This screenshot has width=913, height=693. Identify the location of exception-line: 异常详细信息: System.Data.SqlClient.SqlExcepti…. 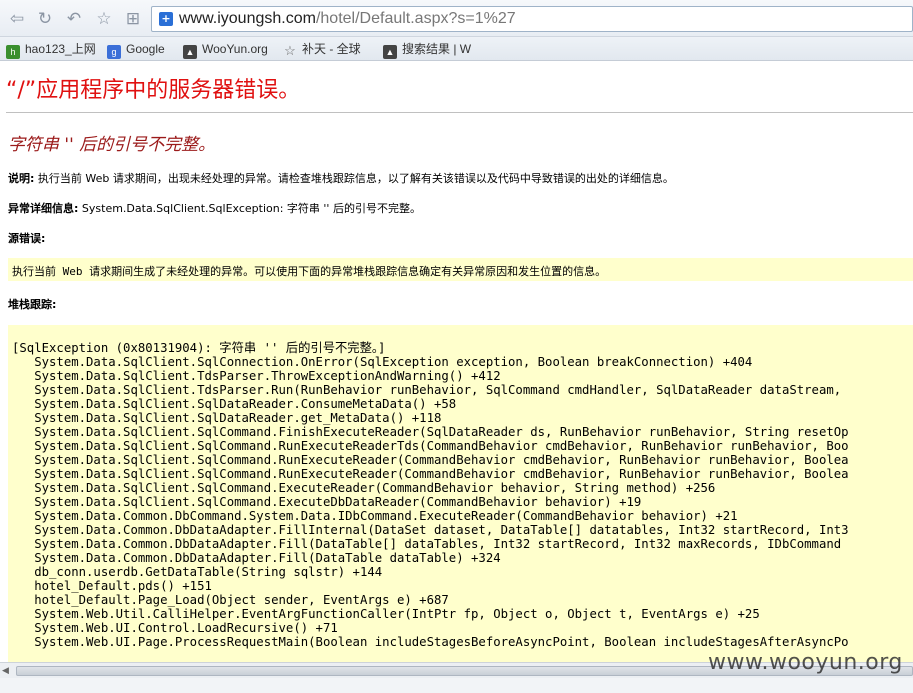
(214, 208).